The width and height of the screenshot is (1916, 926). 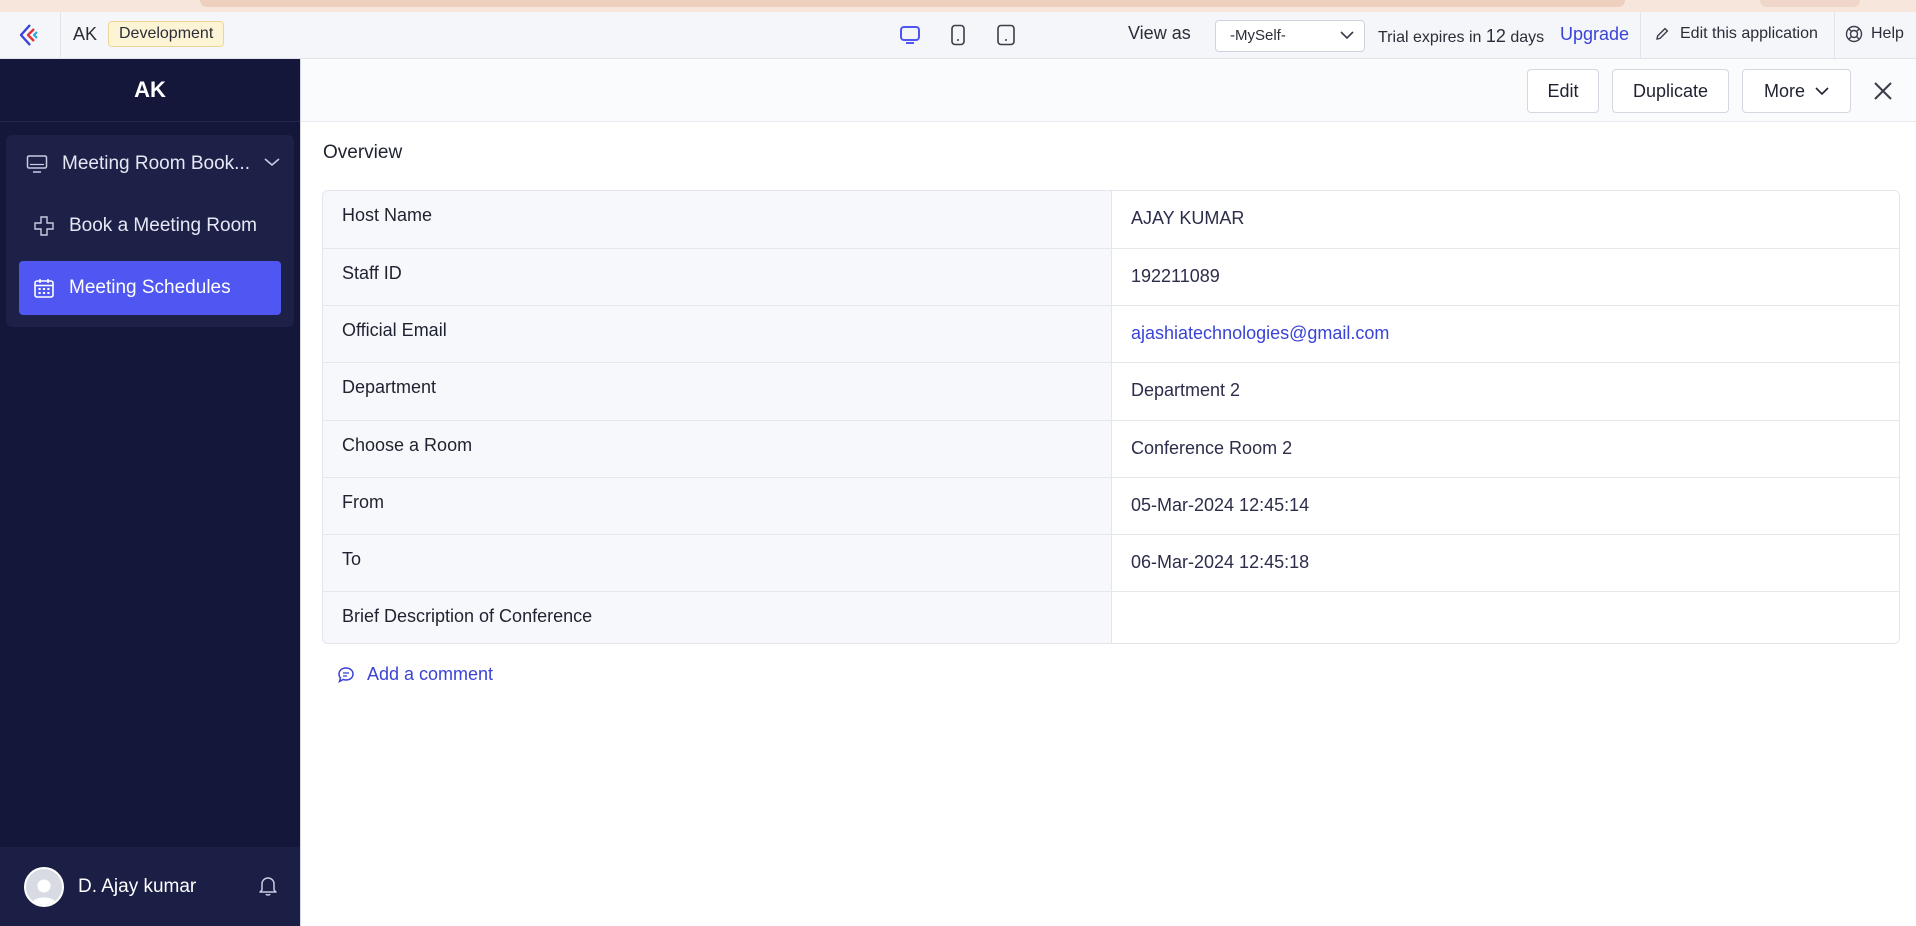 I want to click on sidebar-item-book-a-meeting-room: Book a Meeting Room, so click(x=150, y=226).